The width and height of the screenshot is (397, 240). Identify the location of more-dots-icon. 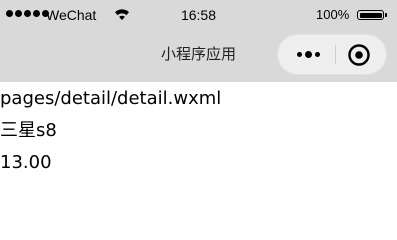
(308, 54).